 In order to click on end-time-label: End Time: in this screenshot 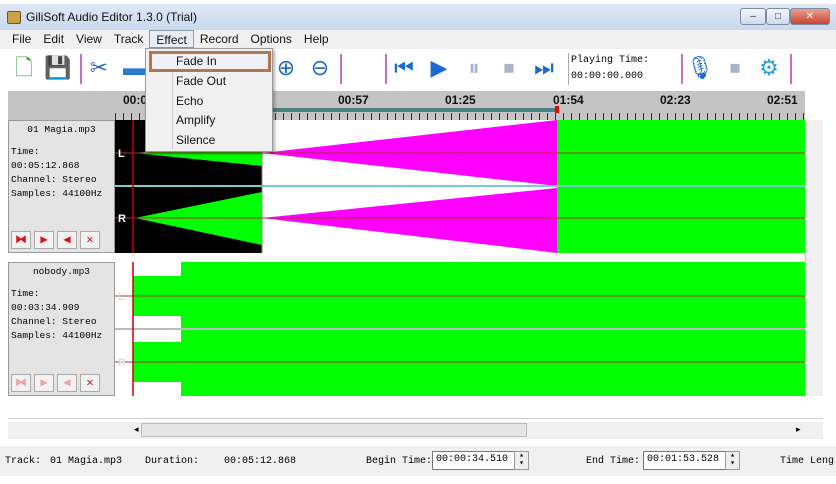, I will do `click(613, 461)`.